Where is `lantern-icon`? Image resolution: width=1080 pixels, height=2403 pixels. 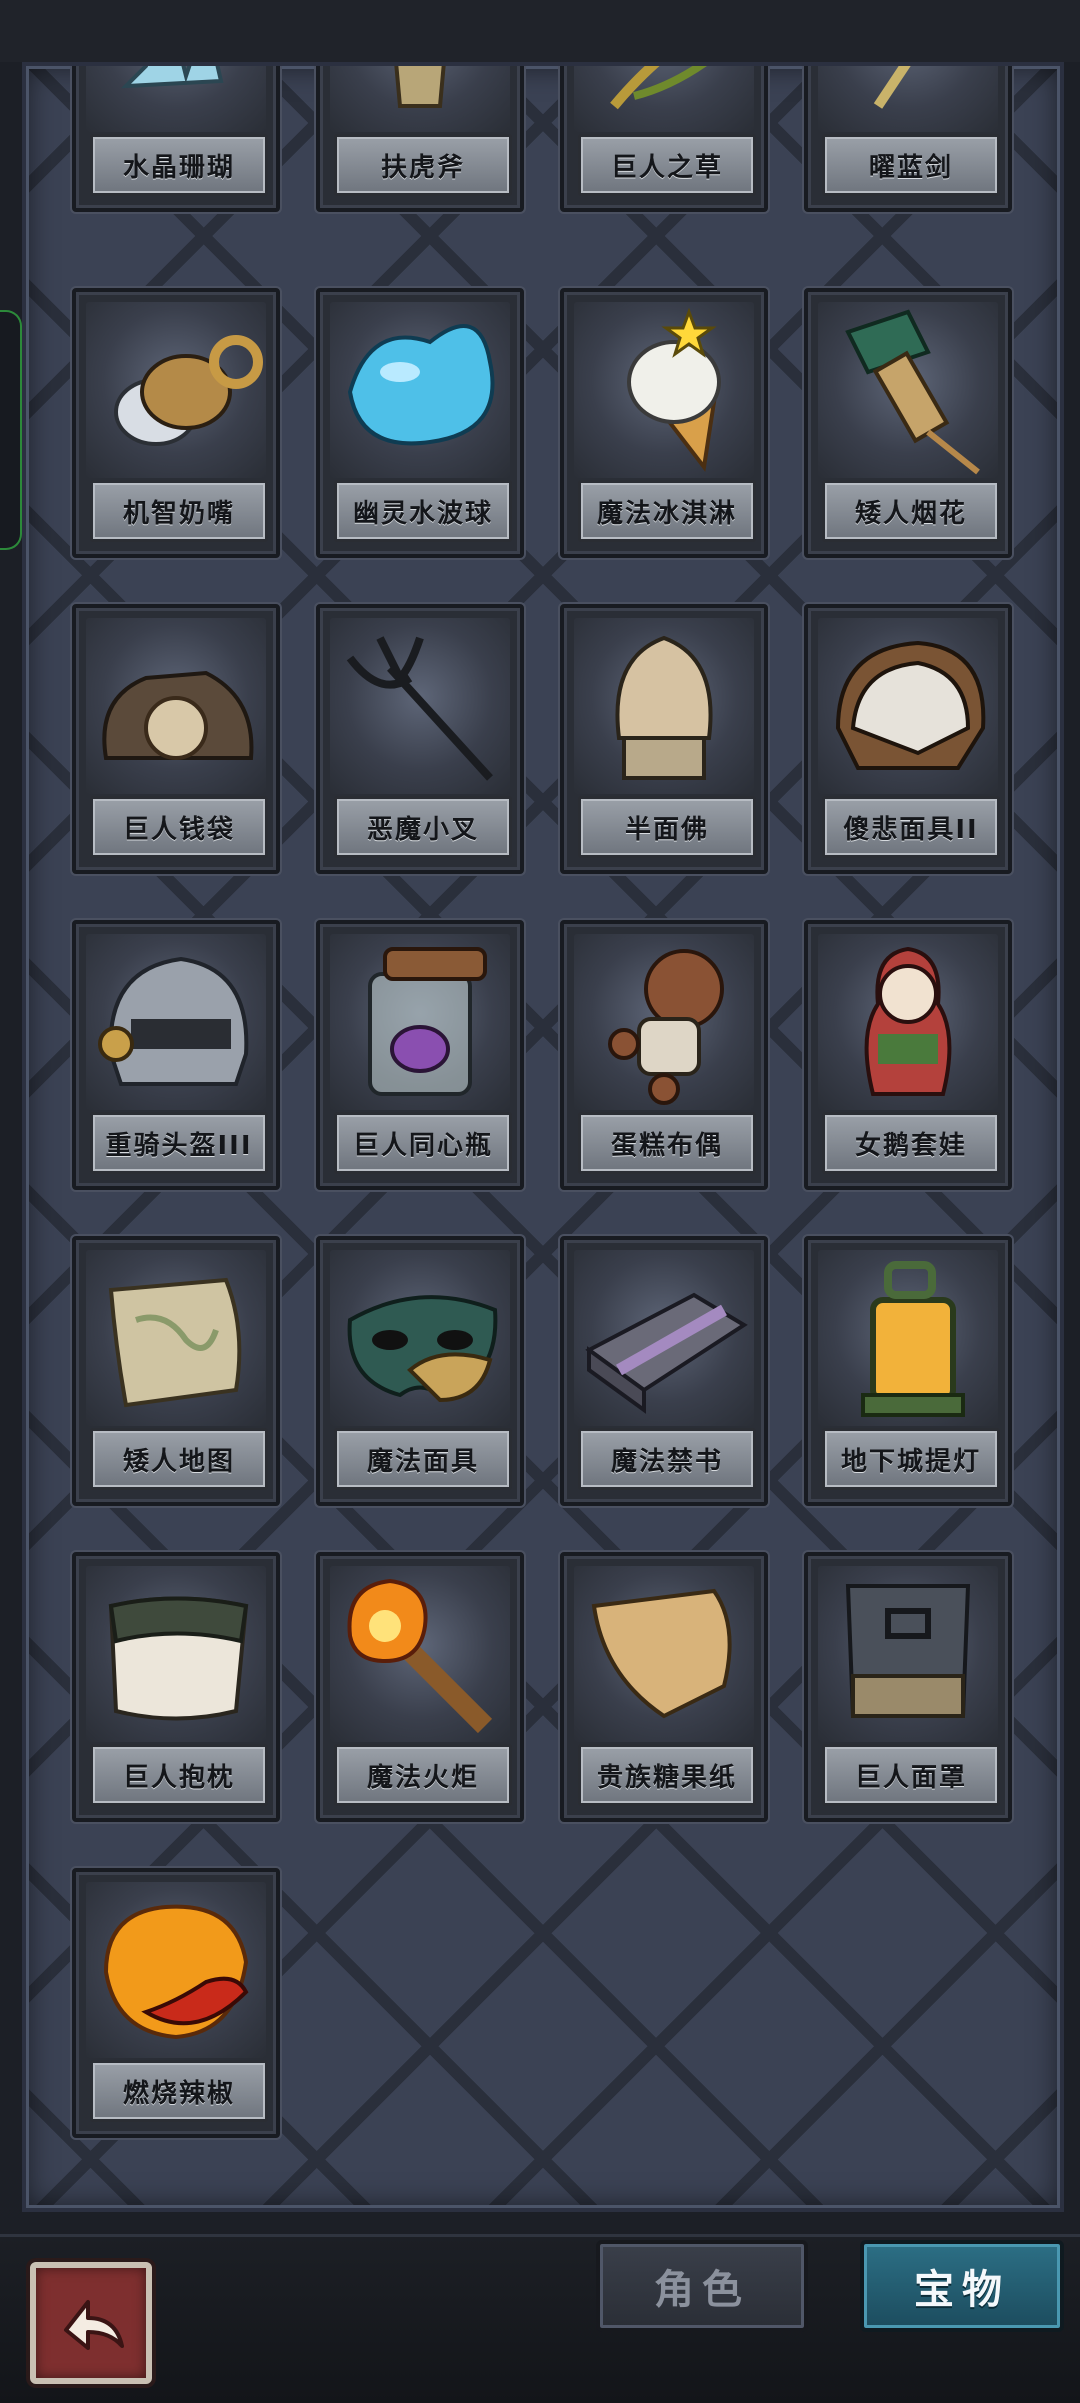 lantern-icon is located at coordinates (908, 1338).